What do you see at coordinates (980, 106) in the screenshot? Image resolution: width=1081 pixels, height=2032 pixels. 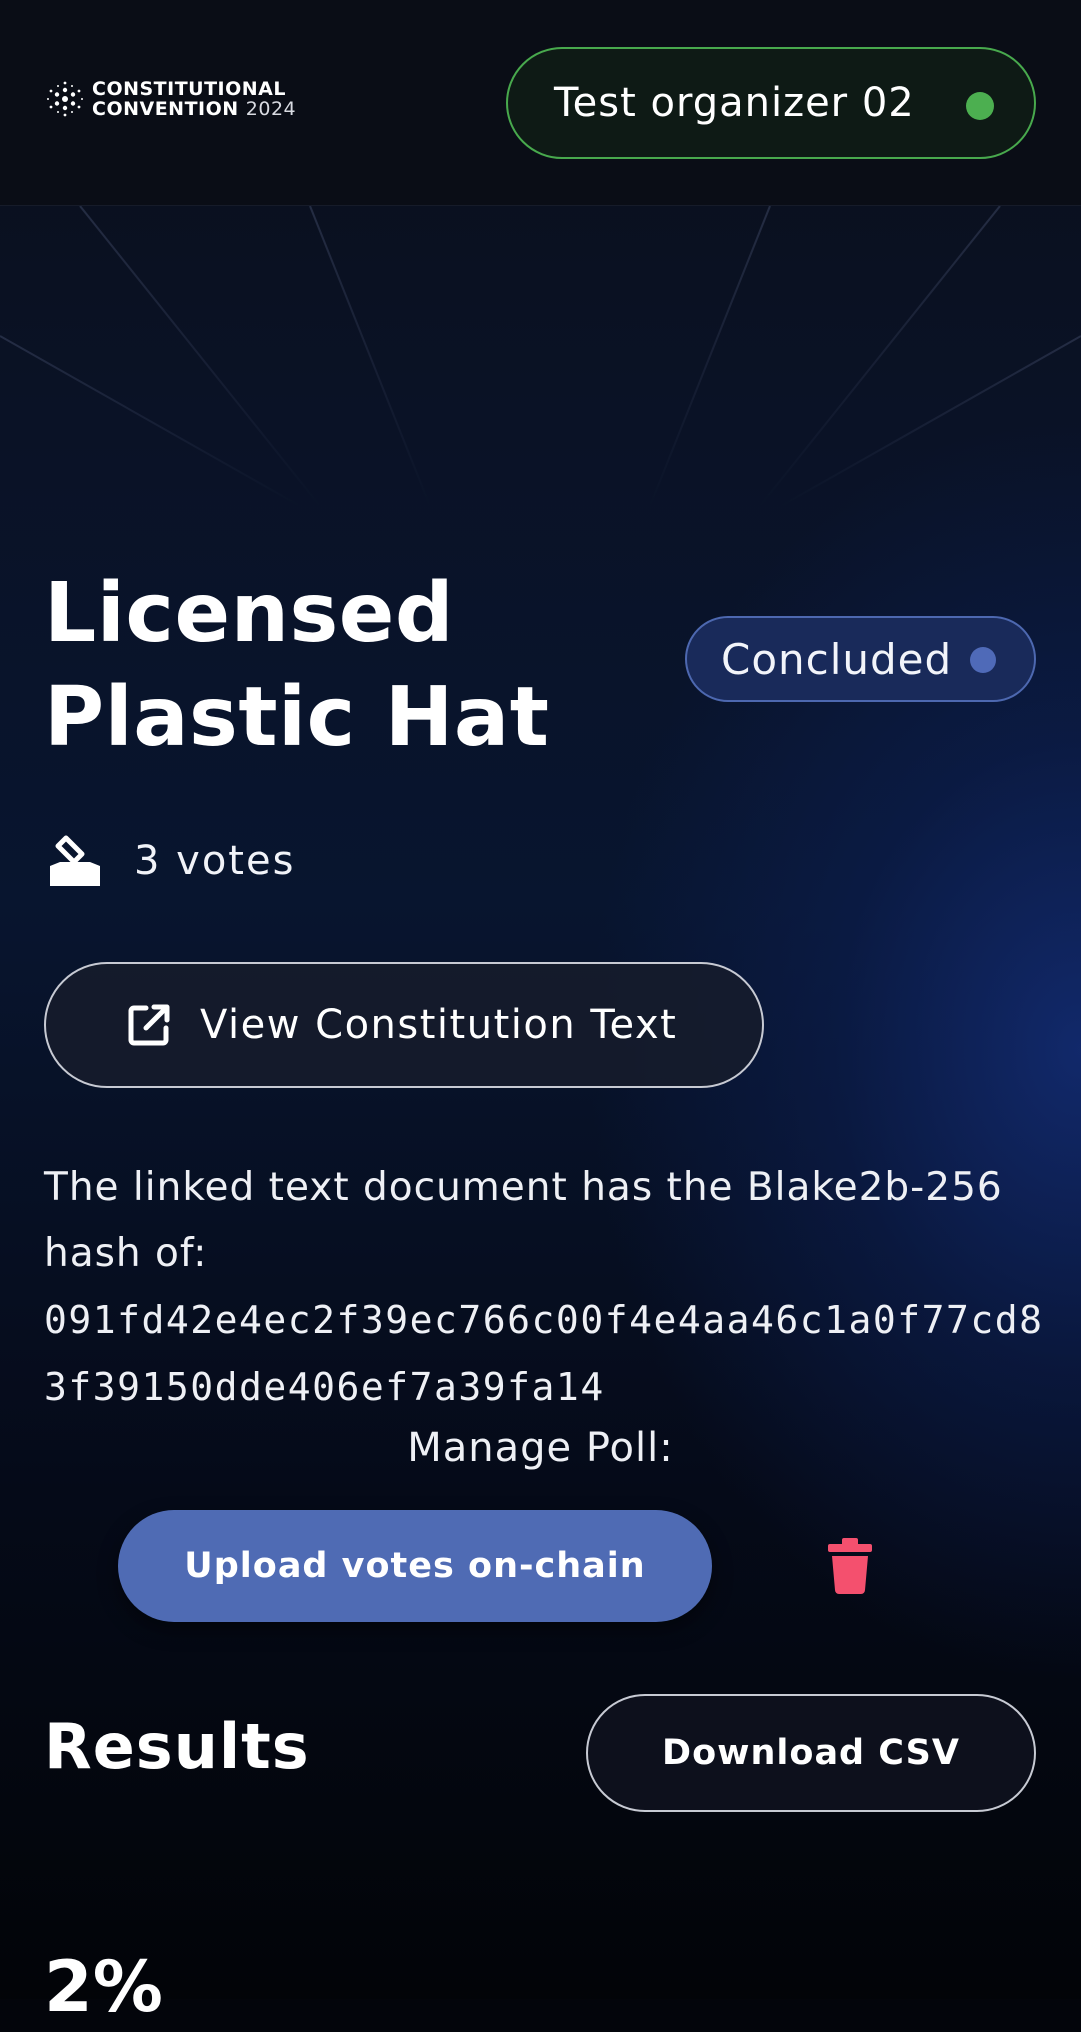 I see `connected-status-dot` at bounding box center [980, 106].